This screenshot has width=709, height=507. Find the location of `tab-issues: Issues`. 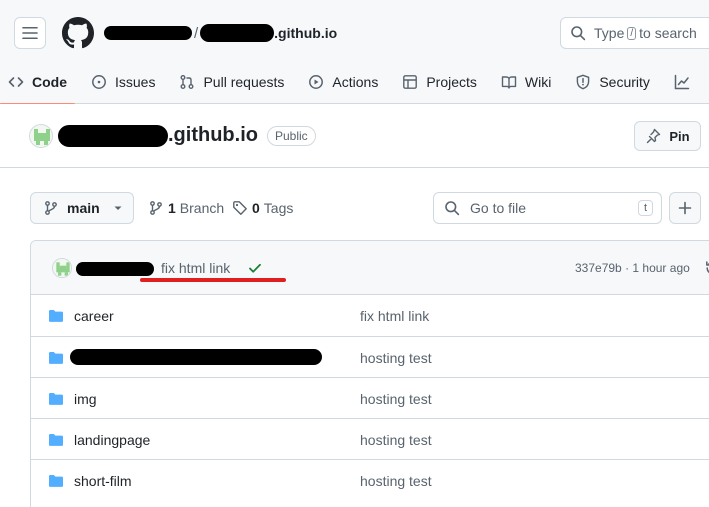

tab-issues: Issues is located at coordinates (123, 82).